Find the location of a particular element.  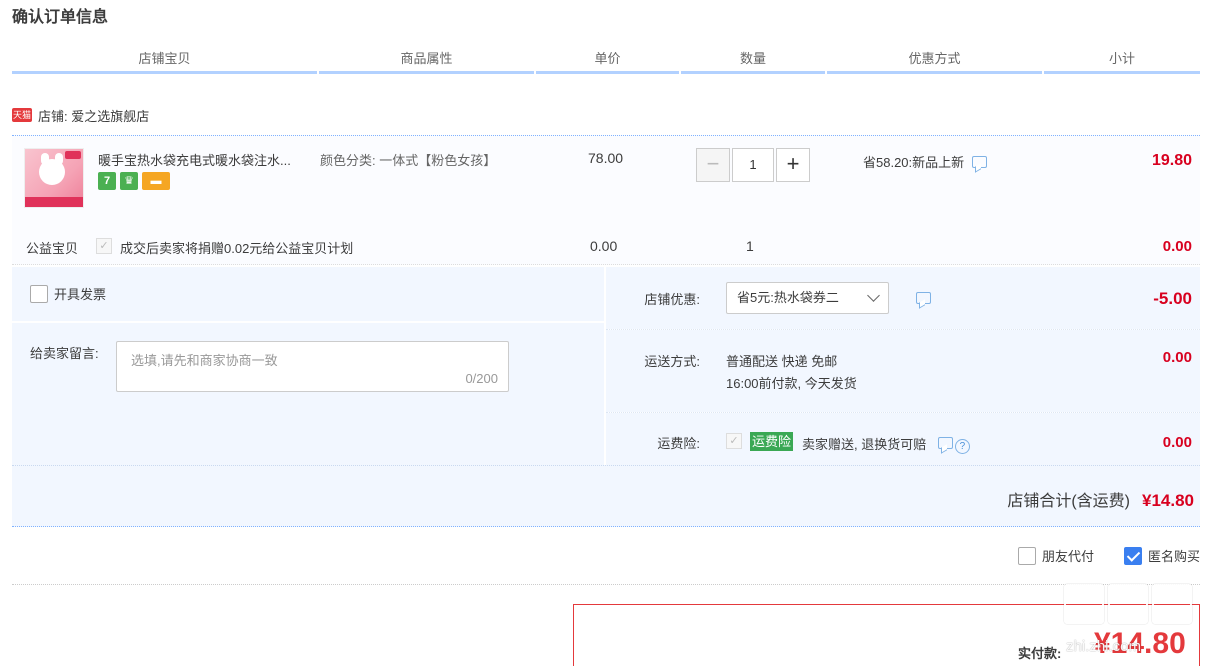

quantity-input: 1 is located at coordinates (753, 165).